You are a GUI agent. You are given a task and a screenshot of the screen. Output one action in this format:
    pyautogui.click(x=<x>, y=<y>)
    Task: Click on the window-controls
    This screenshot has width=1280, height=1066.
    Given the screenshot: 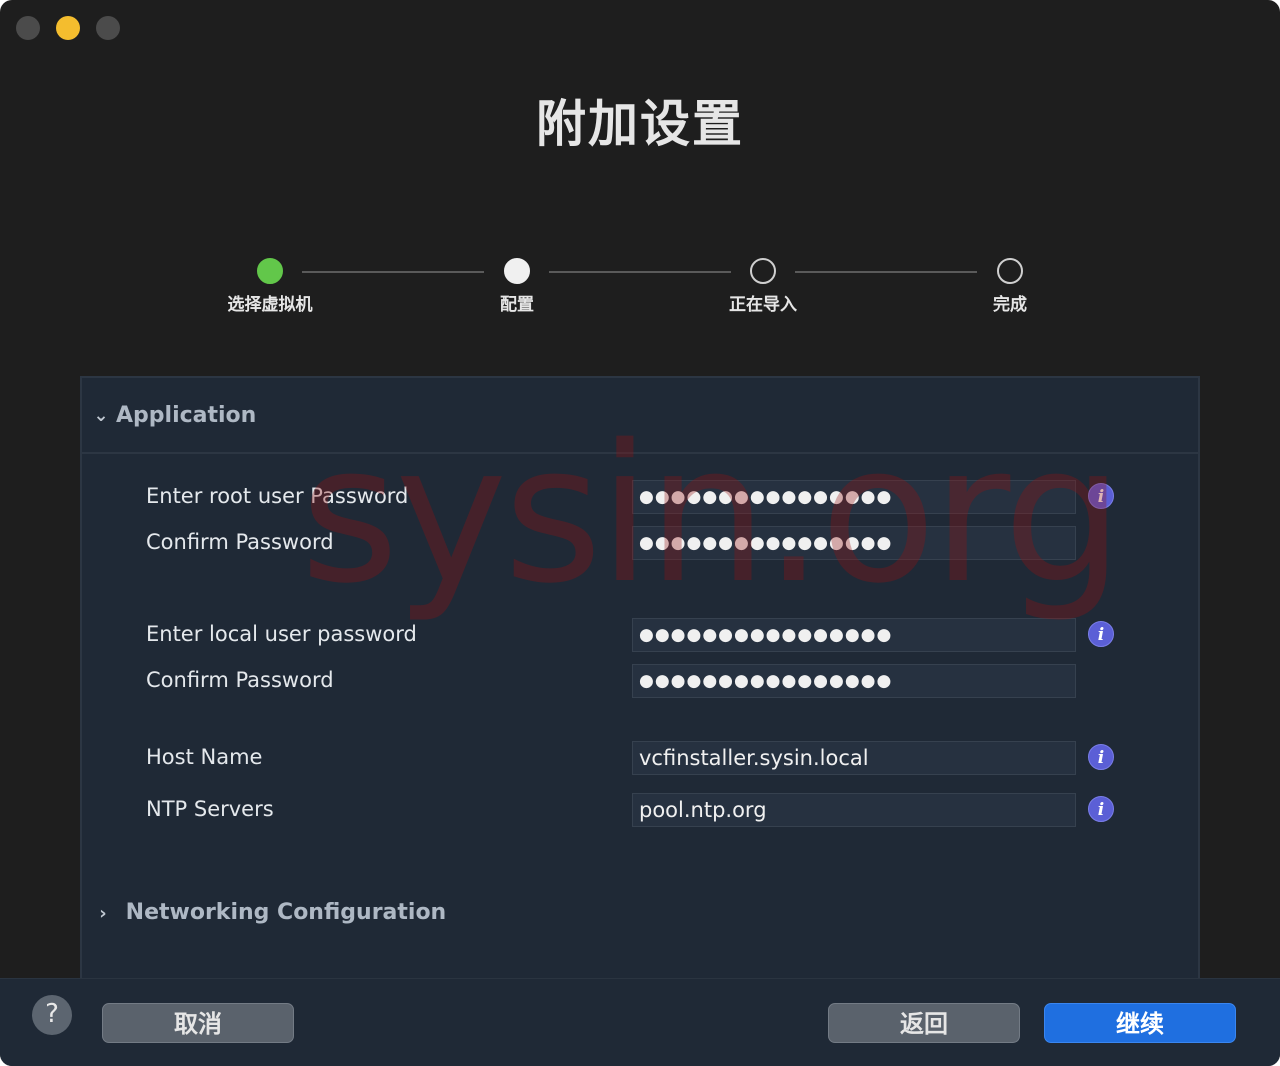 What is the action you would take?
    pyautogui.click(x=68, y=28)
    